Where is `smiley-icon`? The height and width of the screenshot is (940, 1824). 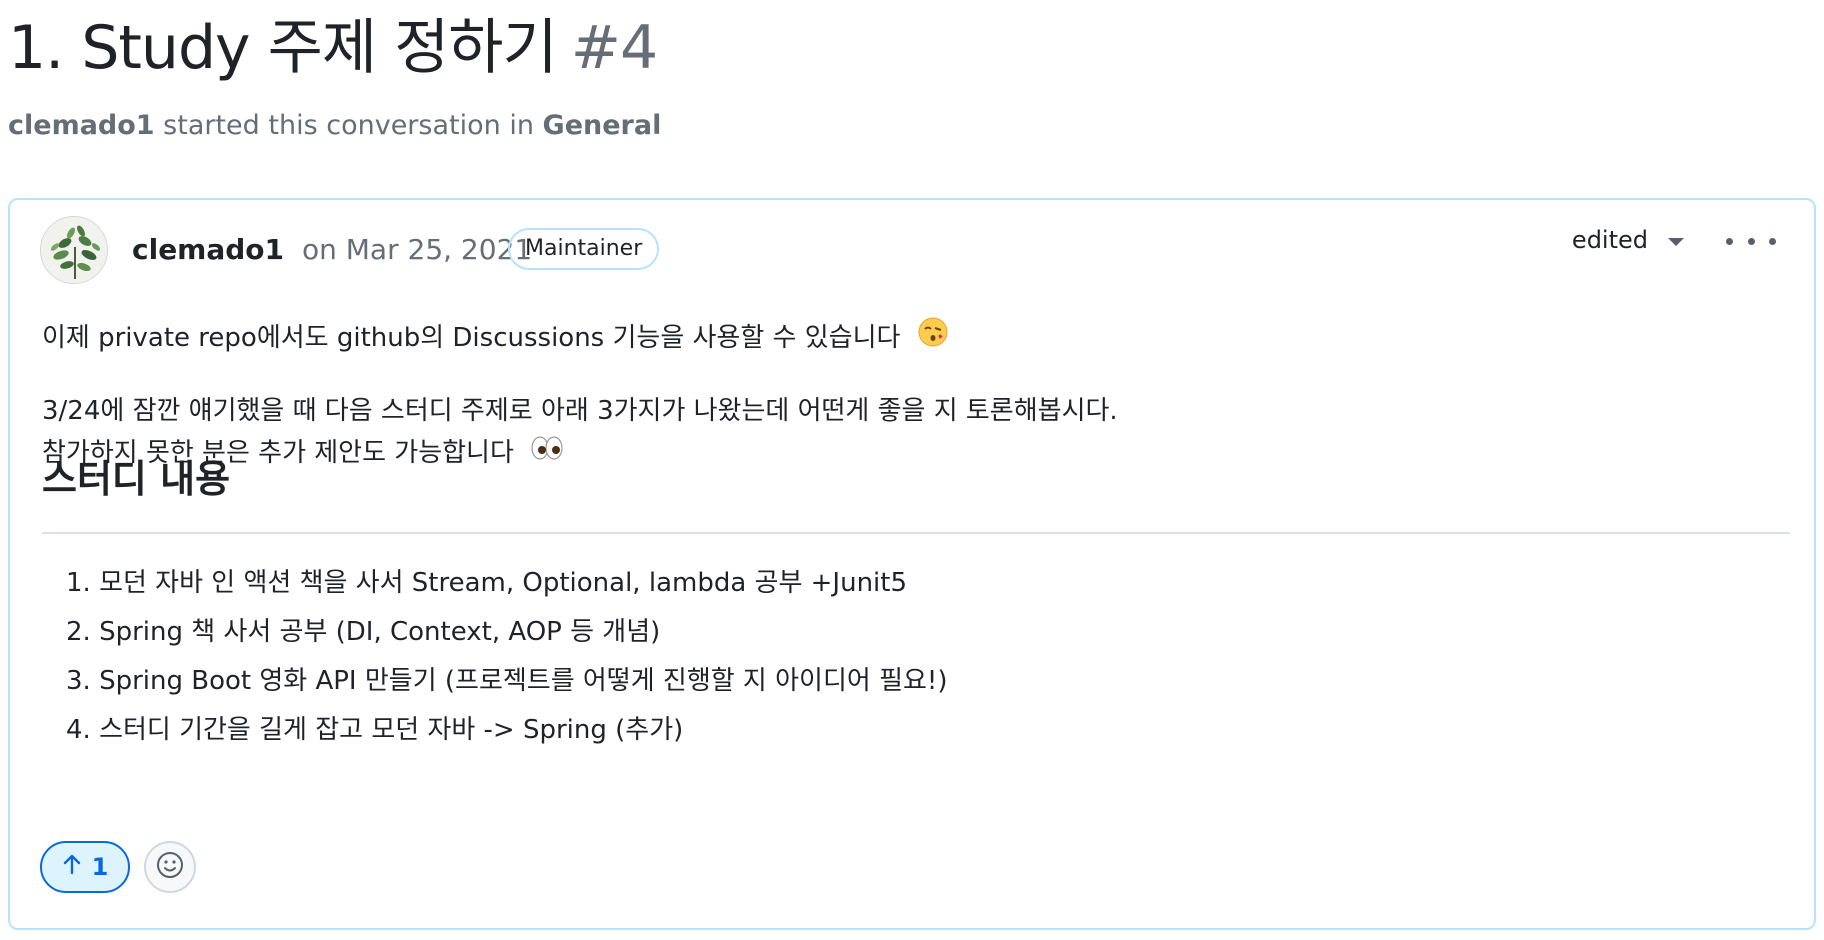 smiley-icon is located at coordinates (170, 867).